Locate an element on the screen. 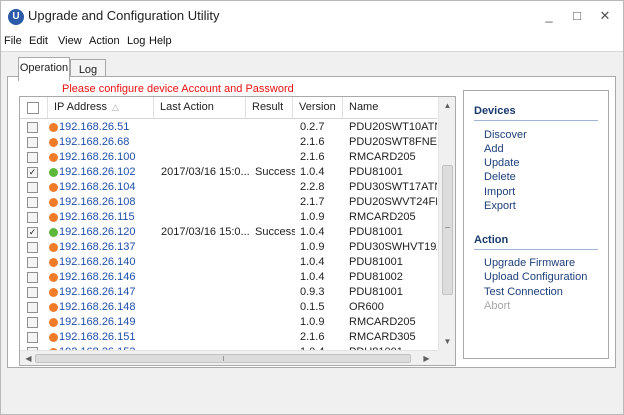 The image size is (624, 415). table-row: 192.168.26.51 0.2.7 PDU20SWT10ATNET is located at coordinates (228, 127).